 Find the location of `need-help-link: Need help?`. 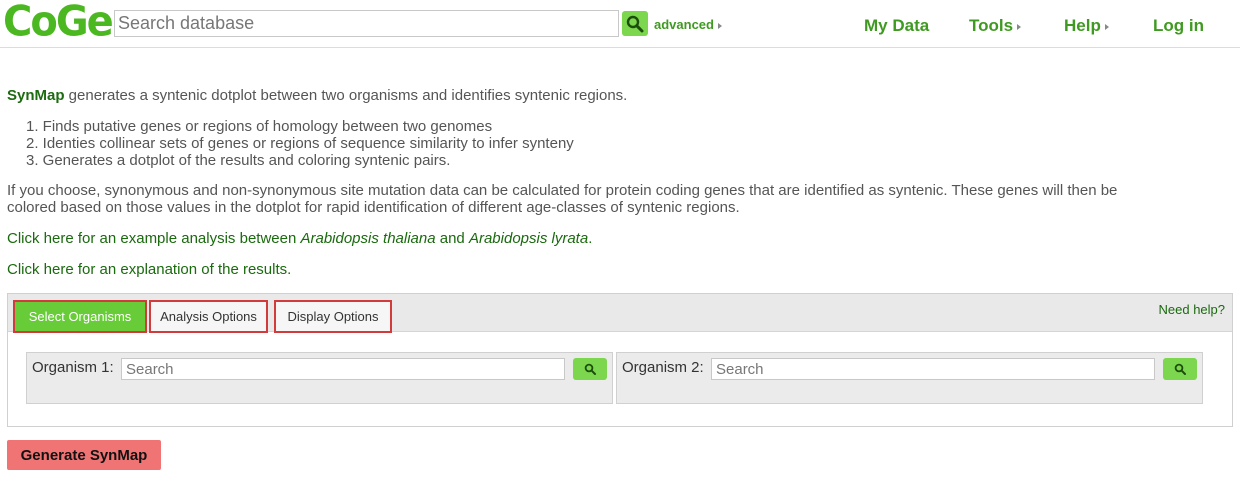

need-help-link: Need help? is located at coordinates (1192, 309).